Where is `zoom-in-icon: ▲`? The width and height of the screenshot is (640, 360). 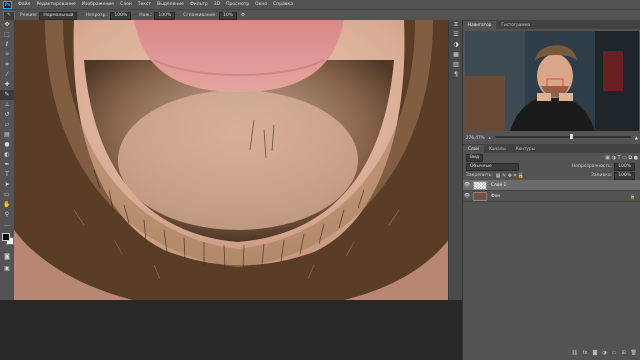 zoom-in-icon: ▲ is located at coordinates (636, 137).